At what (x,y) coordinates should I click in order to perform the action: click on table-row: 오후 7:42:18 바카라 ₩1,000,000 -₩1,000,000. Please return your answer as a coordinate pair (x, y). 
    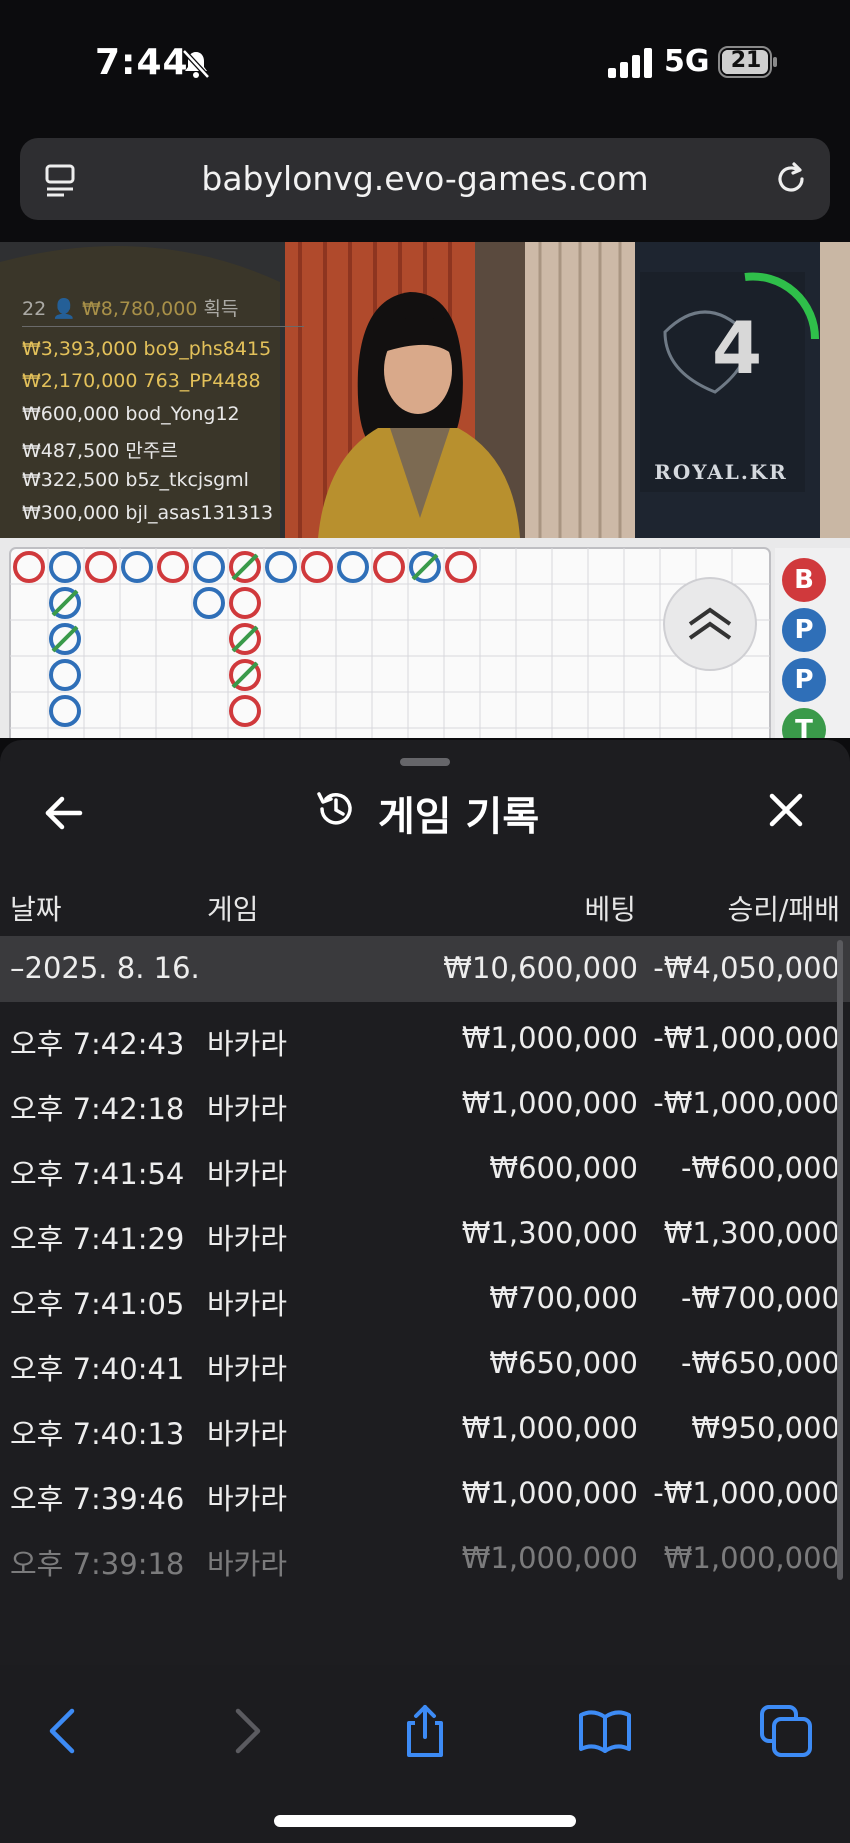
    Looking at the image, I should click on (425, 1102).